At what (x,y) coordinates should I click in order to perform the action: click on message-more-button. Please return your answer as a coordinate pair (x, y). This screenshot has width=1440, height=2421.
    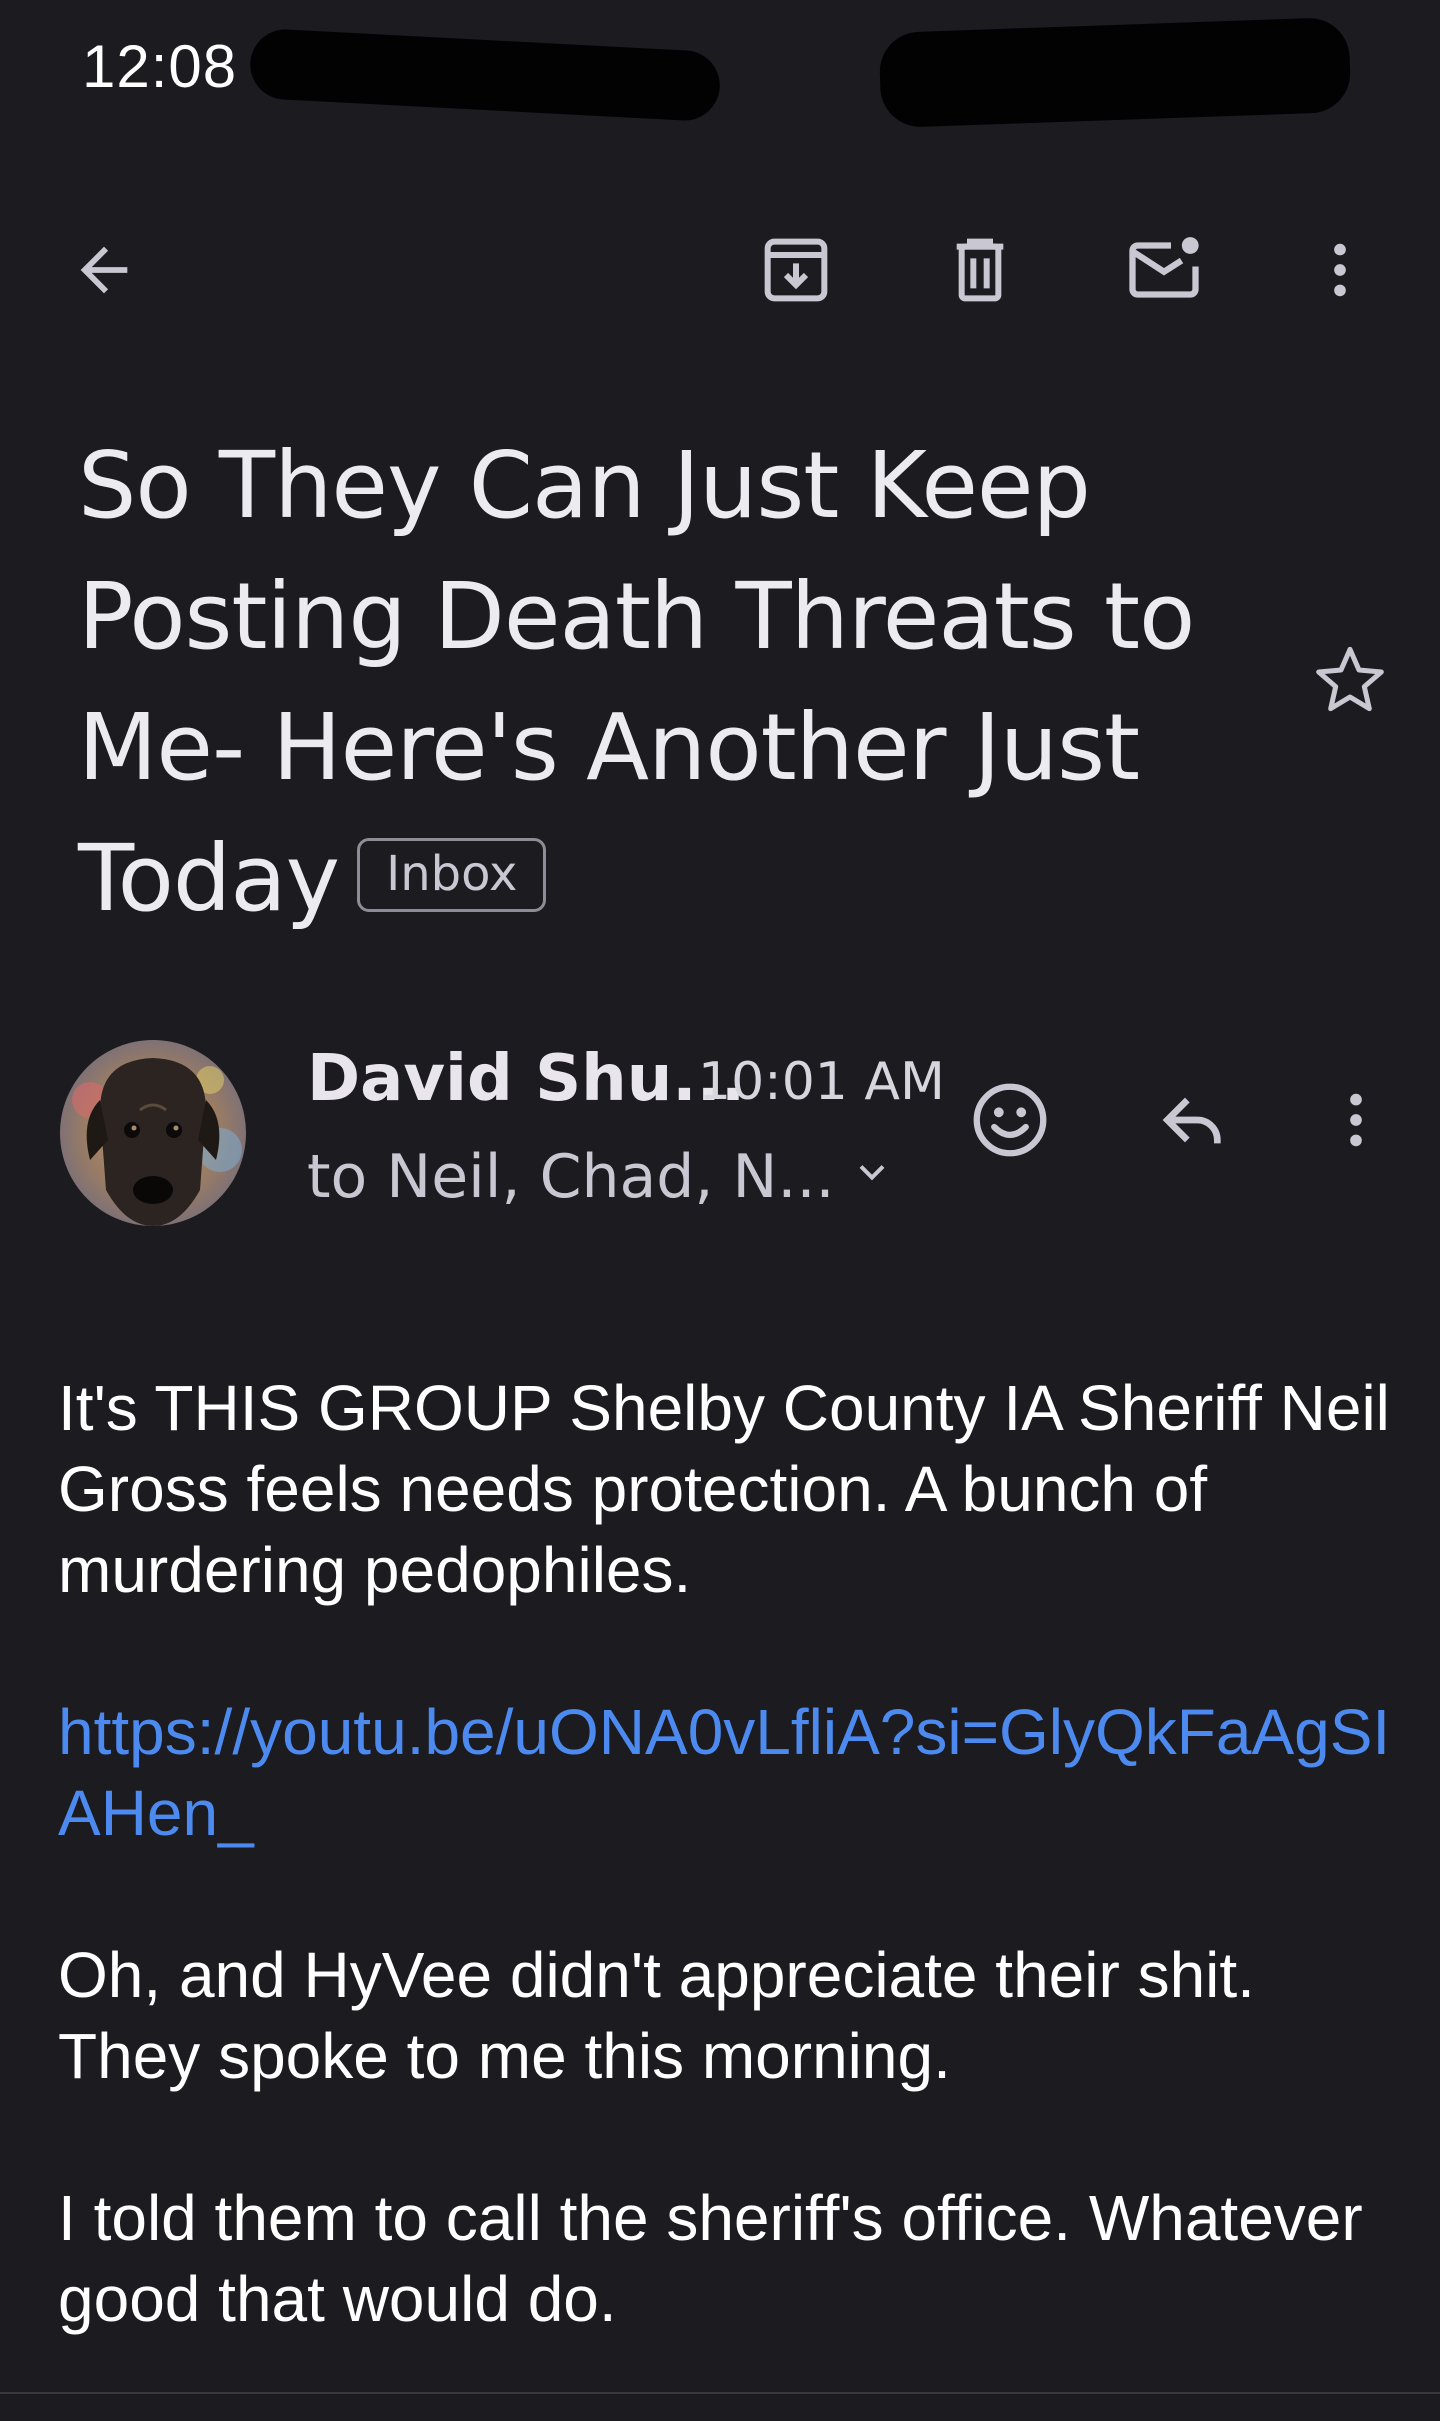
    Looking at the image, I should click on (1356, 1120).